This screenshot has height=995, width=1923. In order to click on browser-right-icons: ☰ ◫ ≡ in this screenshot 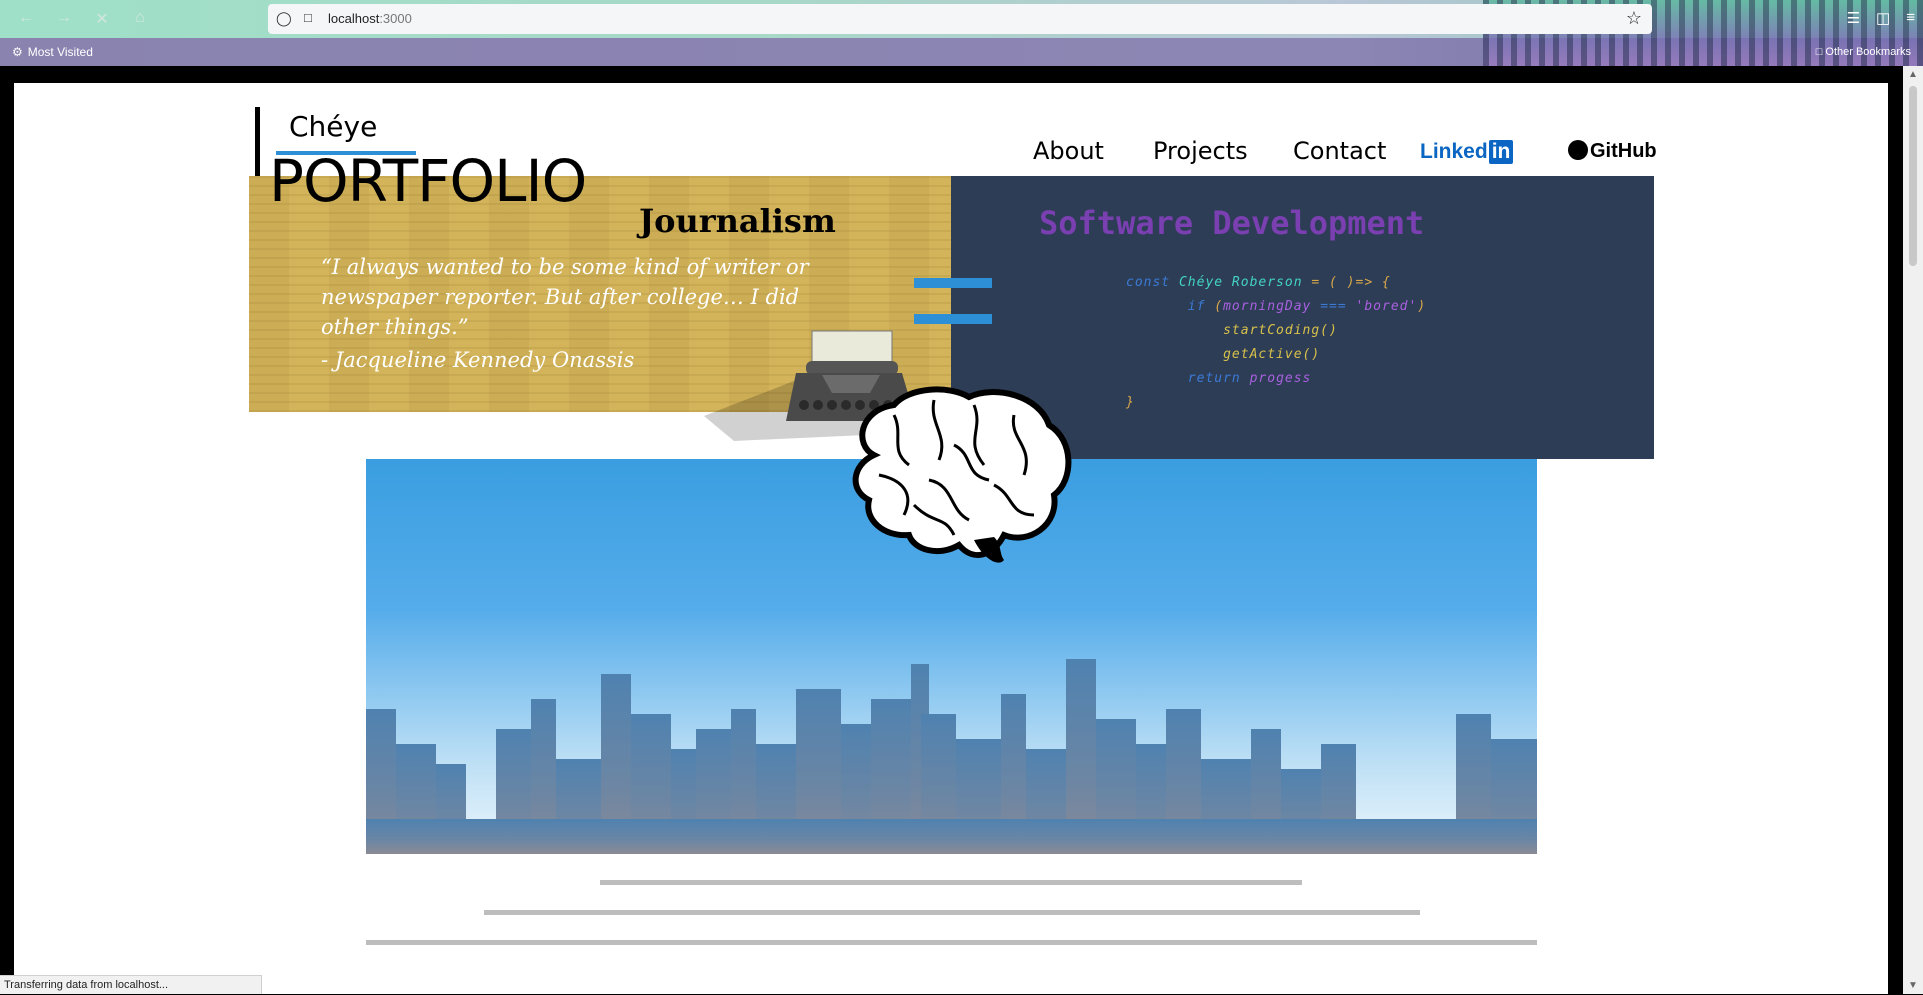, I will do `click(1881, 18)`.